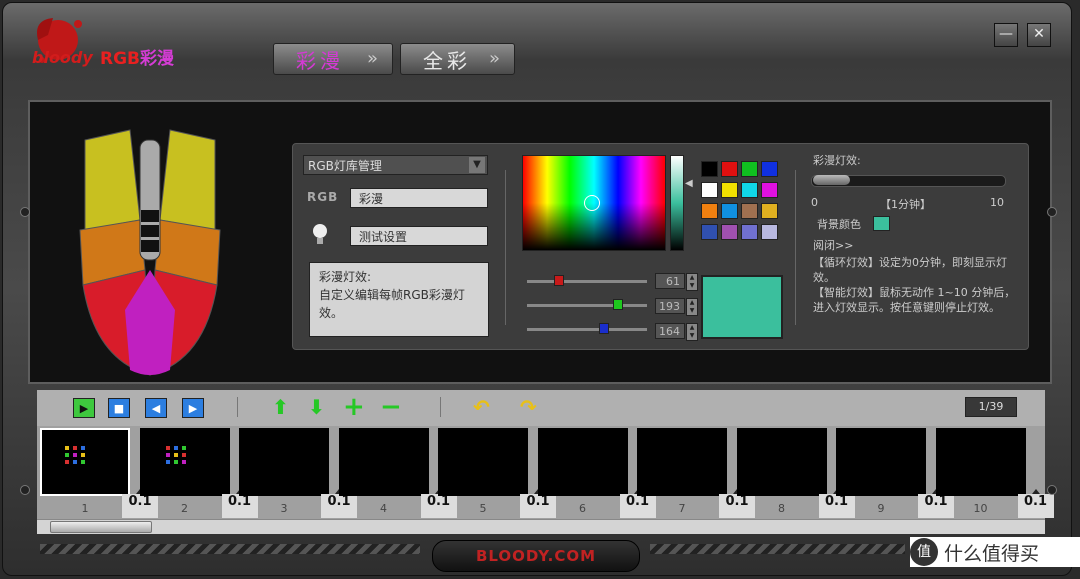 The image size is (1080, 579). Describe the element at coordinates (150, 250) in the screenshot. I see `mouse-zone-map` at that location.